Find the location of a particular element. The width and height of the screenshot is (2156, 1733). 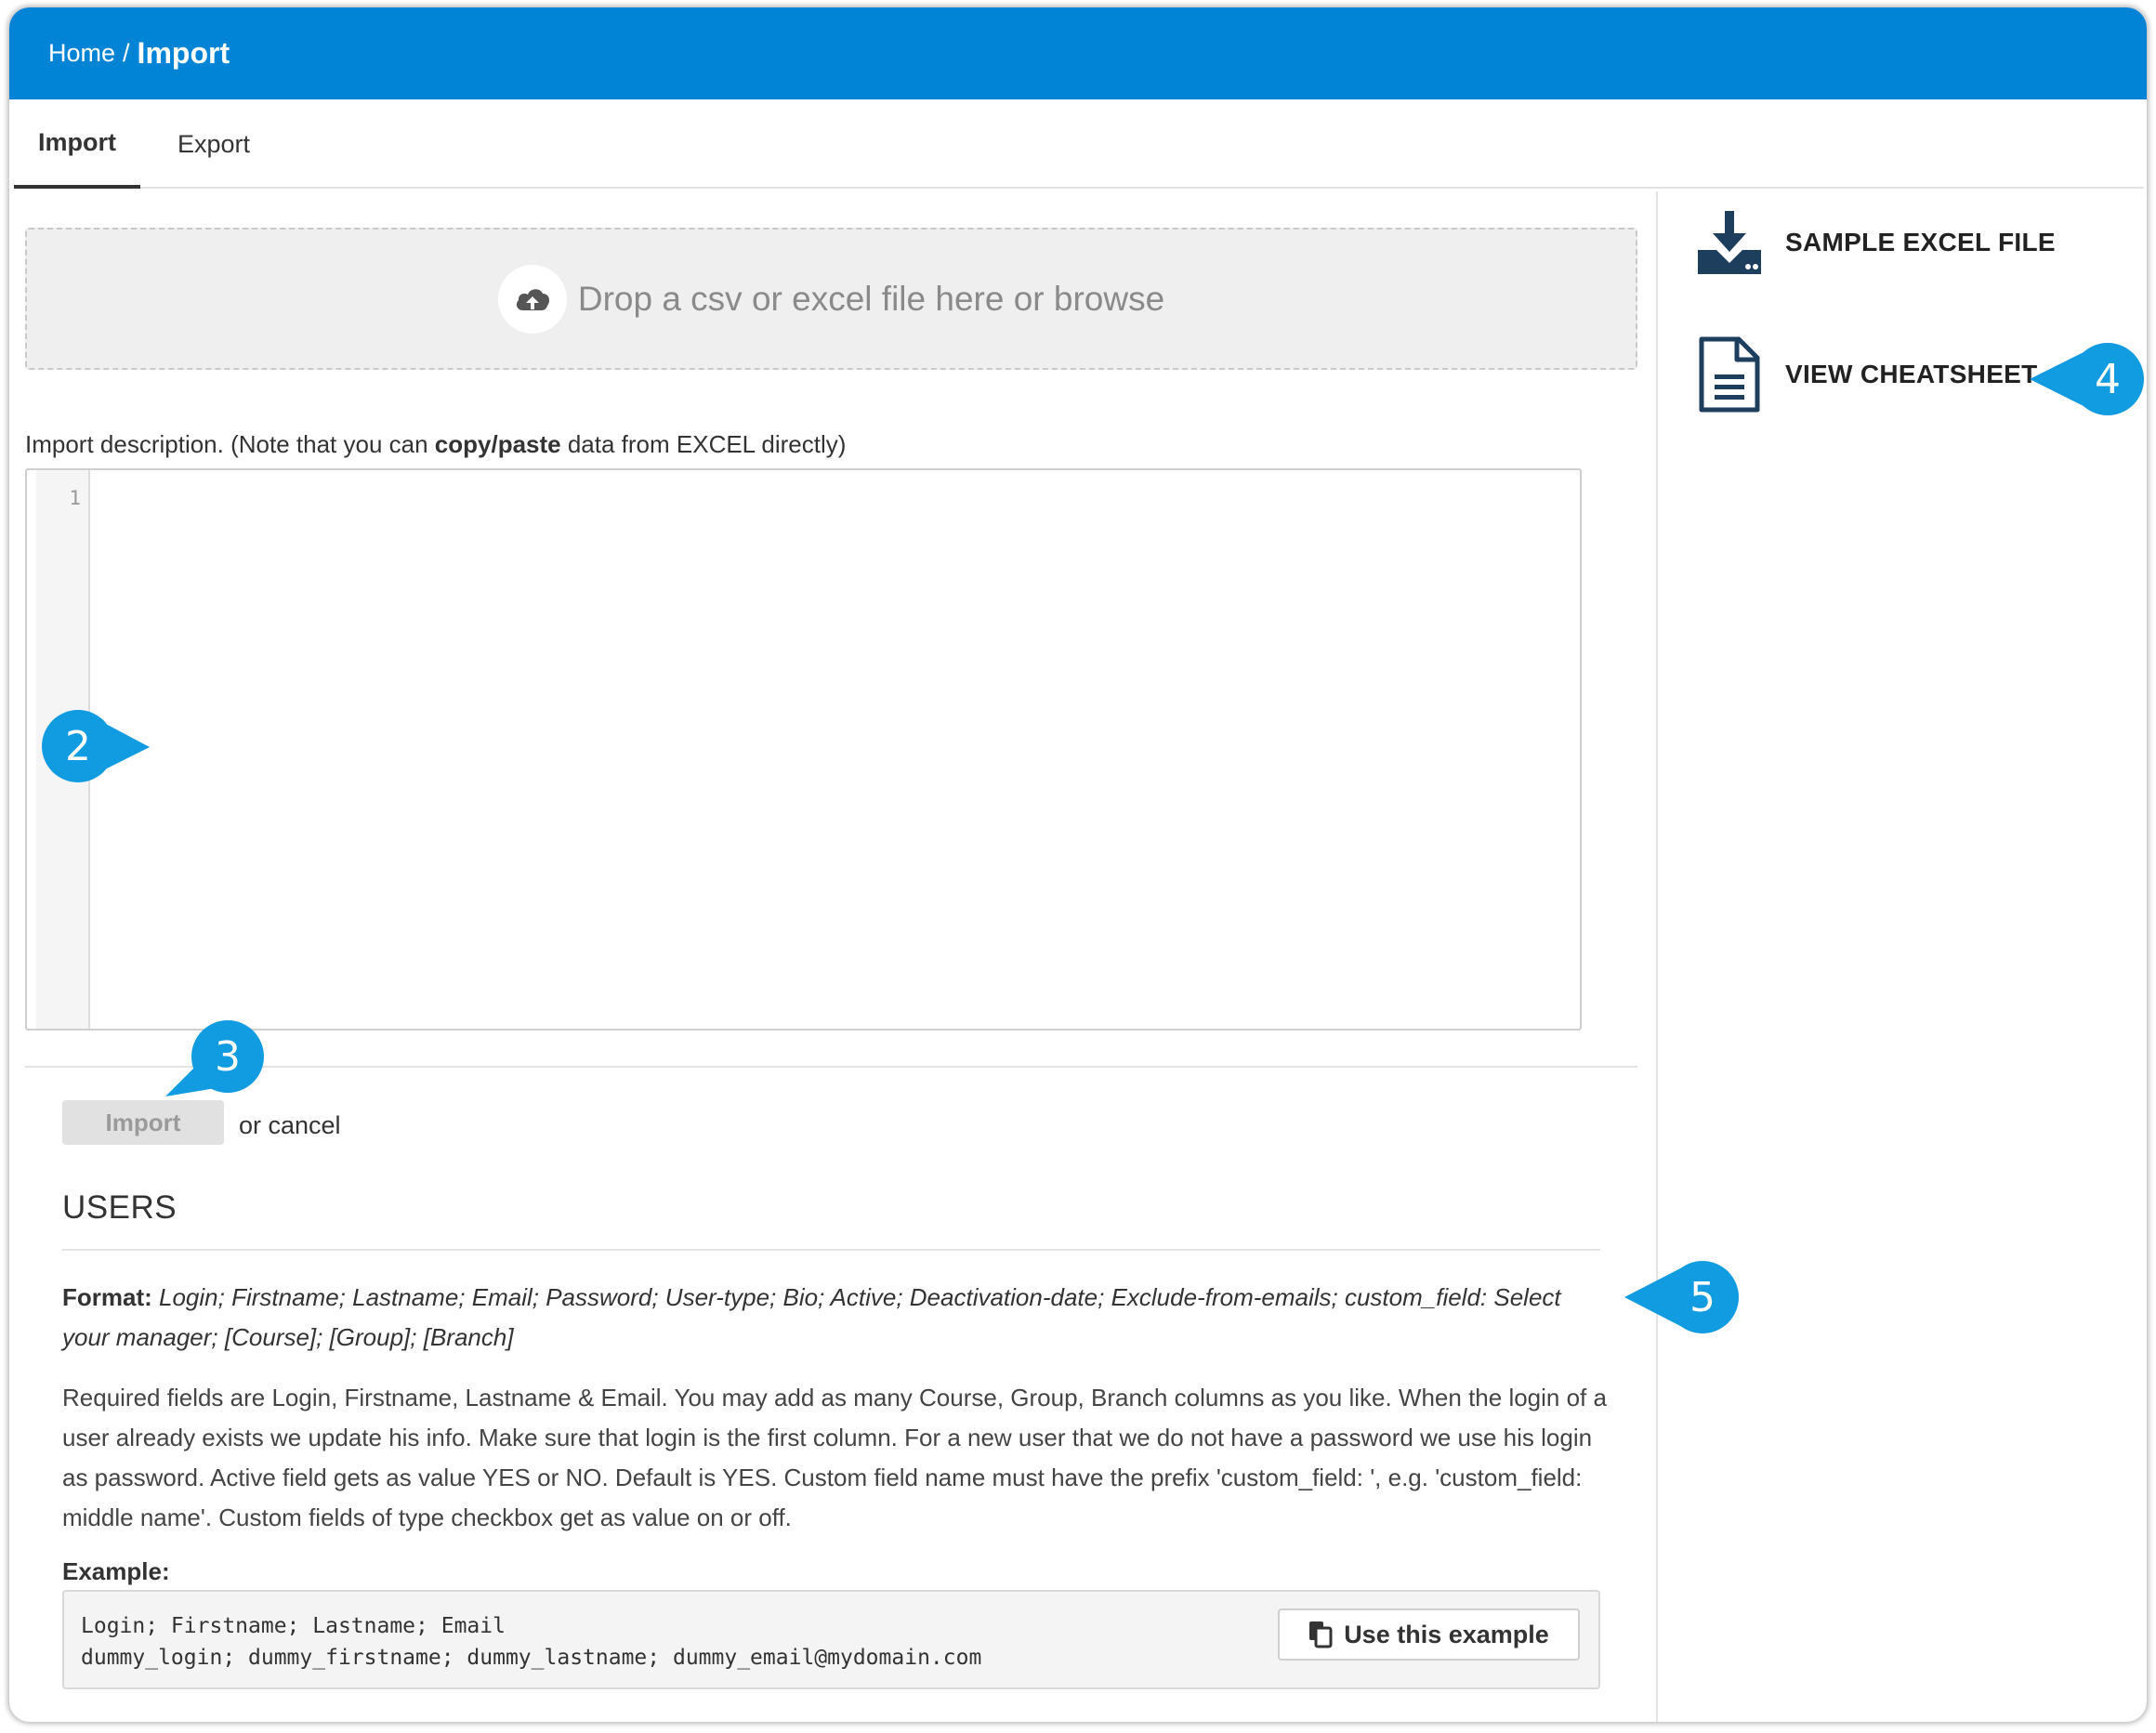

format-label: Format: is located at coordinates (107, 1297).